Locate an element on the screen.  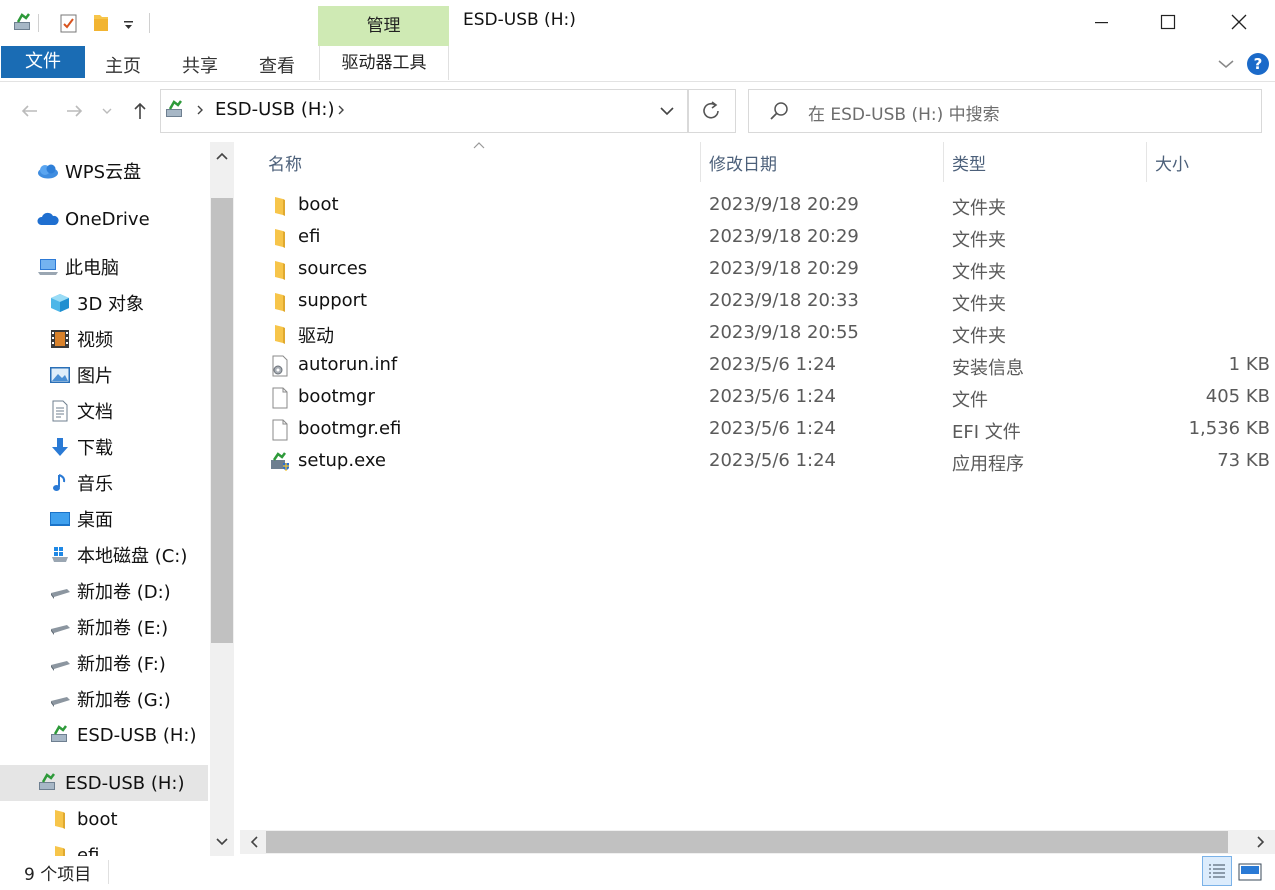
details-view-button is located at coordinates (1217, 871).